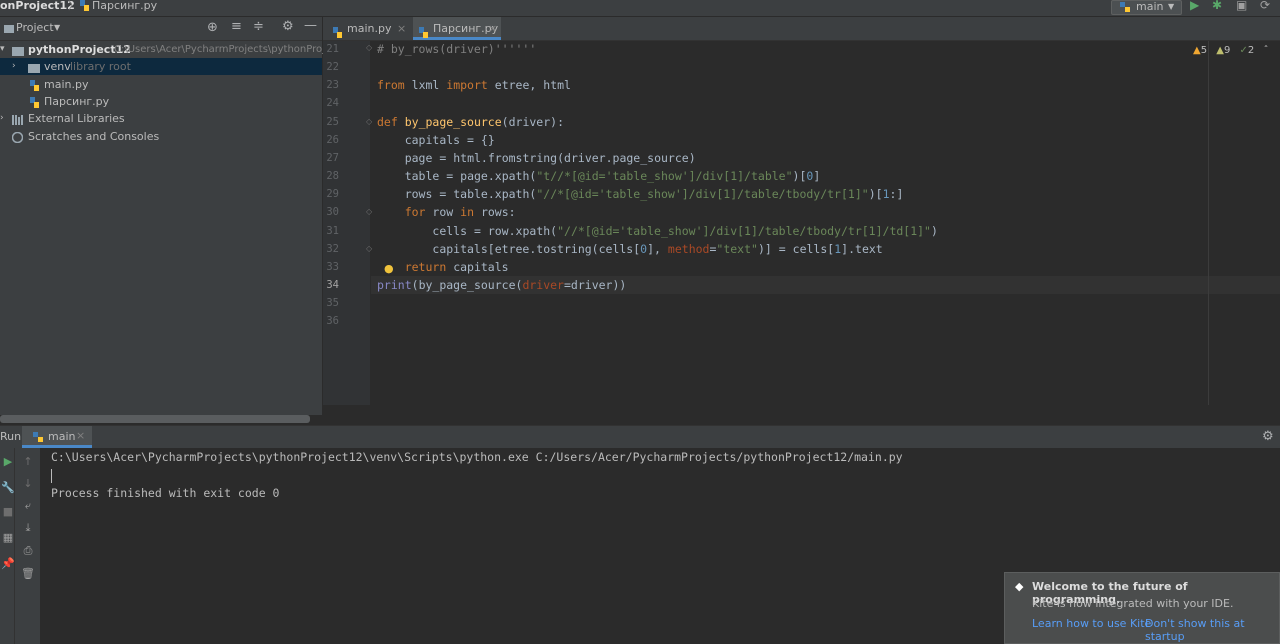 The height and width of the screenshot is (644, 1280). I want to click on line-number: 32, so click(332, 249).